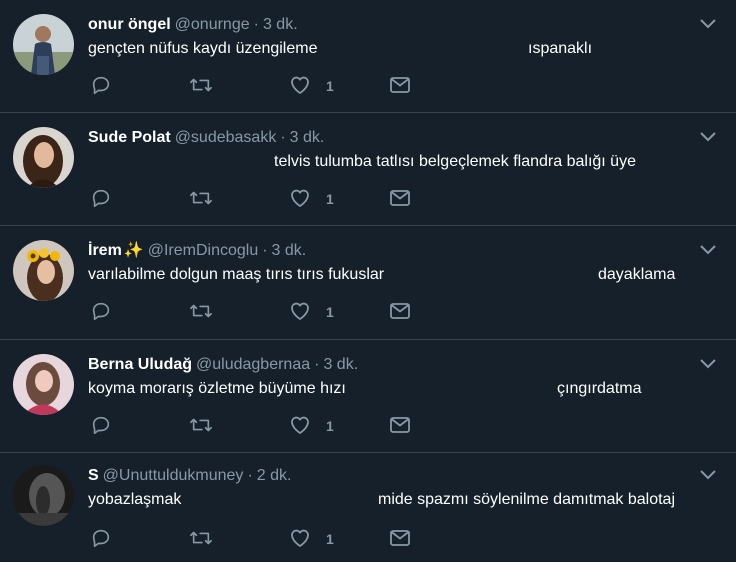 The height and width of the screenshot is (562, 736). I want to click on tweet-header: onur öngel @onurnge · 3 dk., so click(193, 25).